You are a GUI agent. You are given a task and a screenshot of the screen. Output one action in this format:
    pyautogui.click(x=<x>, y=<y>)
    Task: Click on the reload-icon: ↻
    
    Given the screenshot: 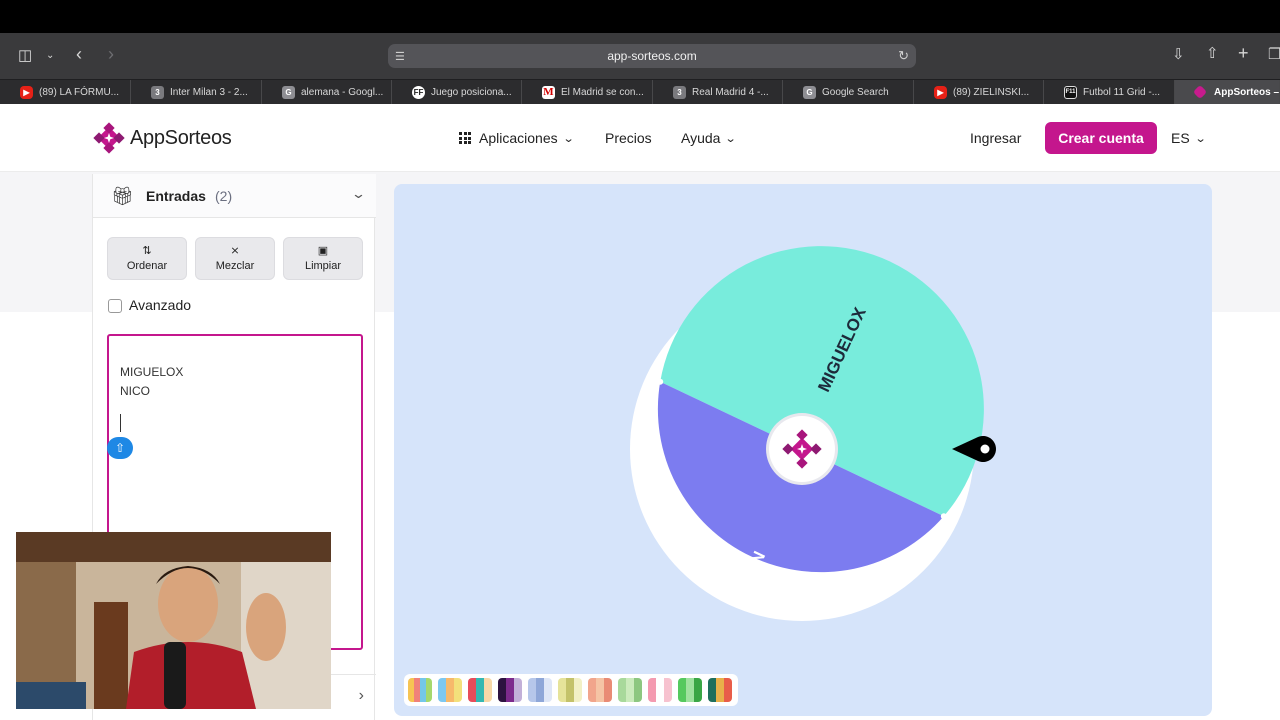 What is the action you would take?
    pyautogui.click(x=903, y=56)
    